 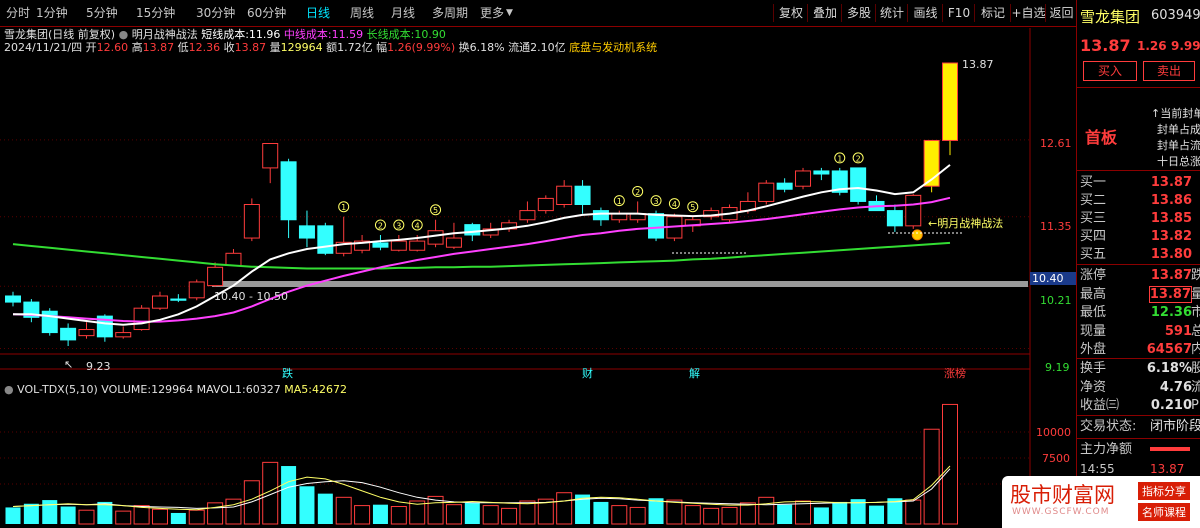 I want to click on period-tab-8: 月线, so click(x=403, y=13).